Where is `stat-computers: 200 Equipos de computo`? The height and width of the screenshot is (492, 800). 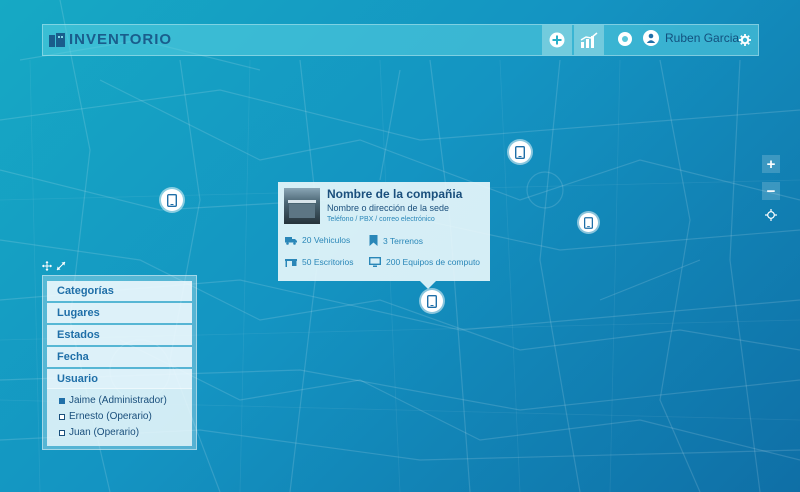
stat-computers: 200 Equipos de computo is located at coordinates (424, 262).